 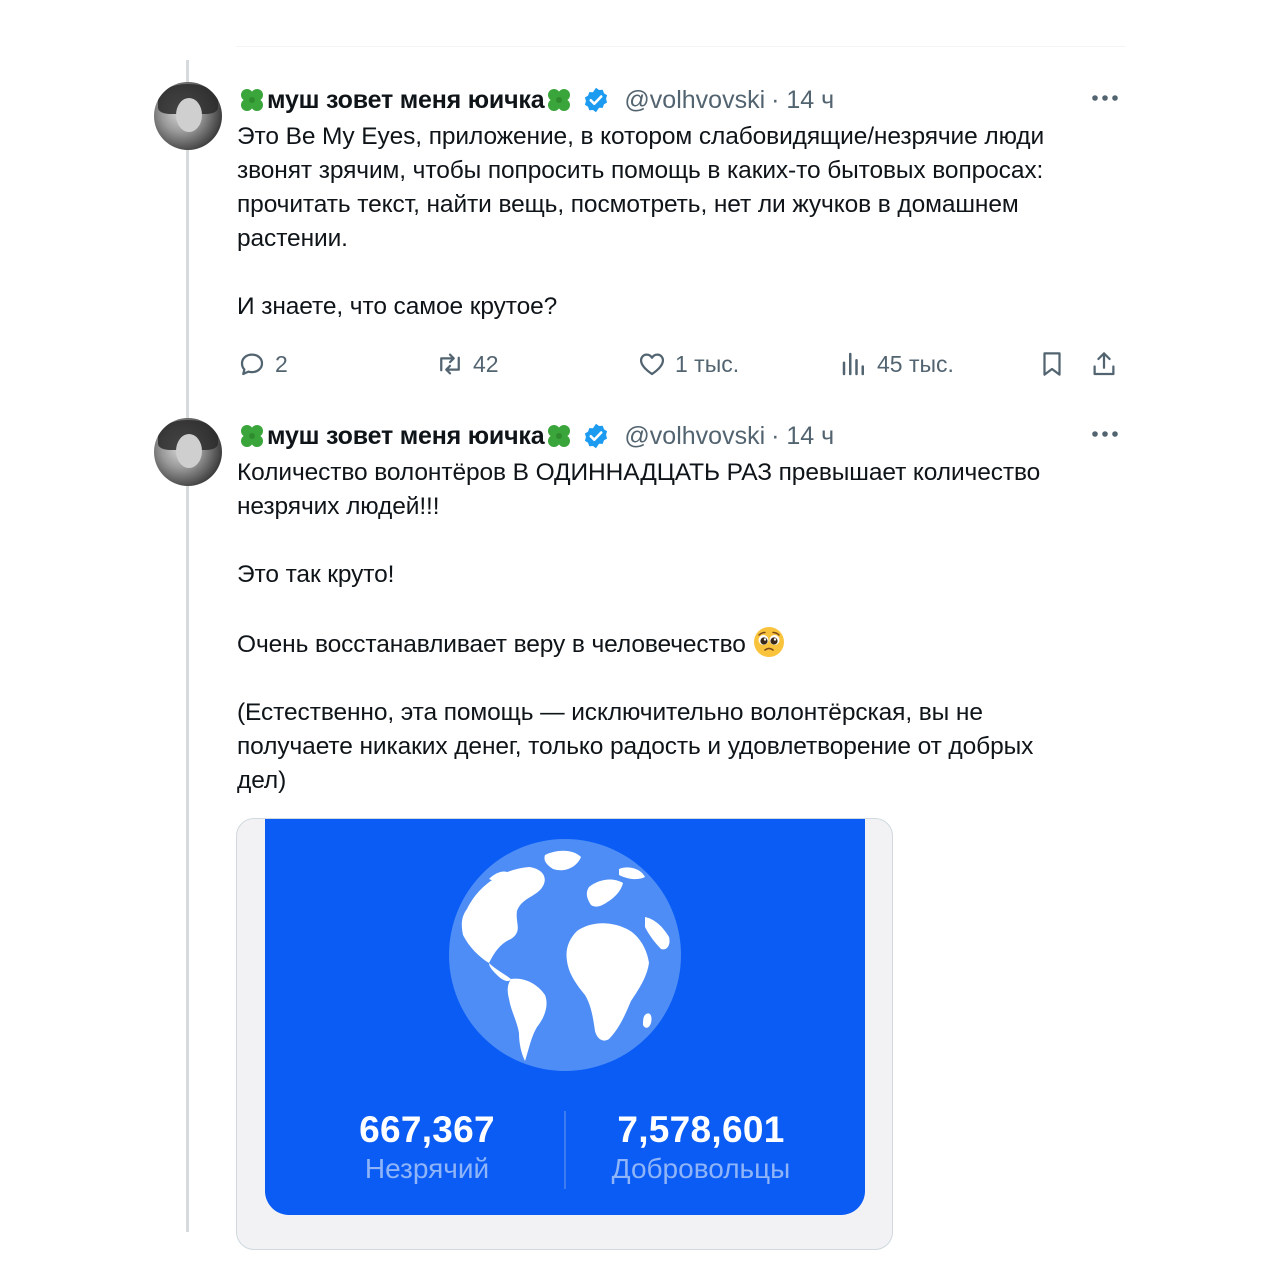 I want to click on share-icon, so click(x=1104, y=364).